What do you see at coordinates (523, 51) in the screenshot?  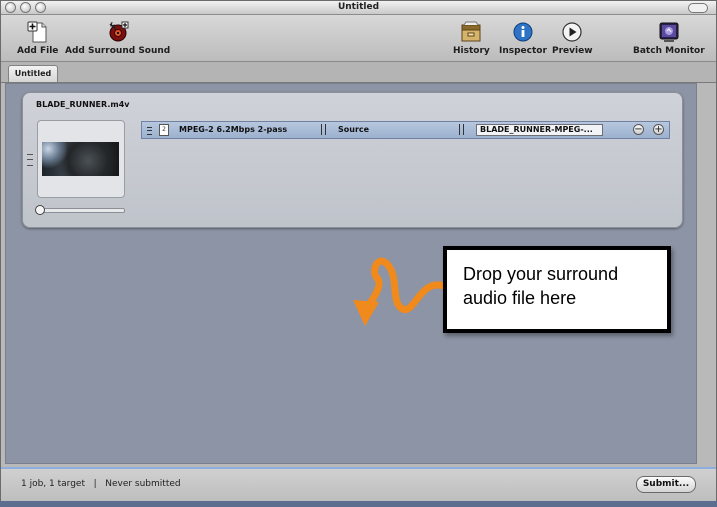 I see `inspector-label: Inspector` at bounding box center [523, 51].